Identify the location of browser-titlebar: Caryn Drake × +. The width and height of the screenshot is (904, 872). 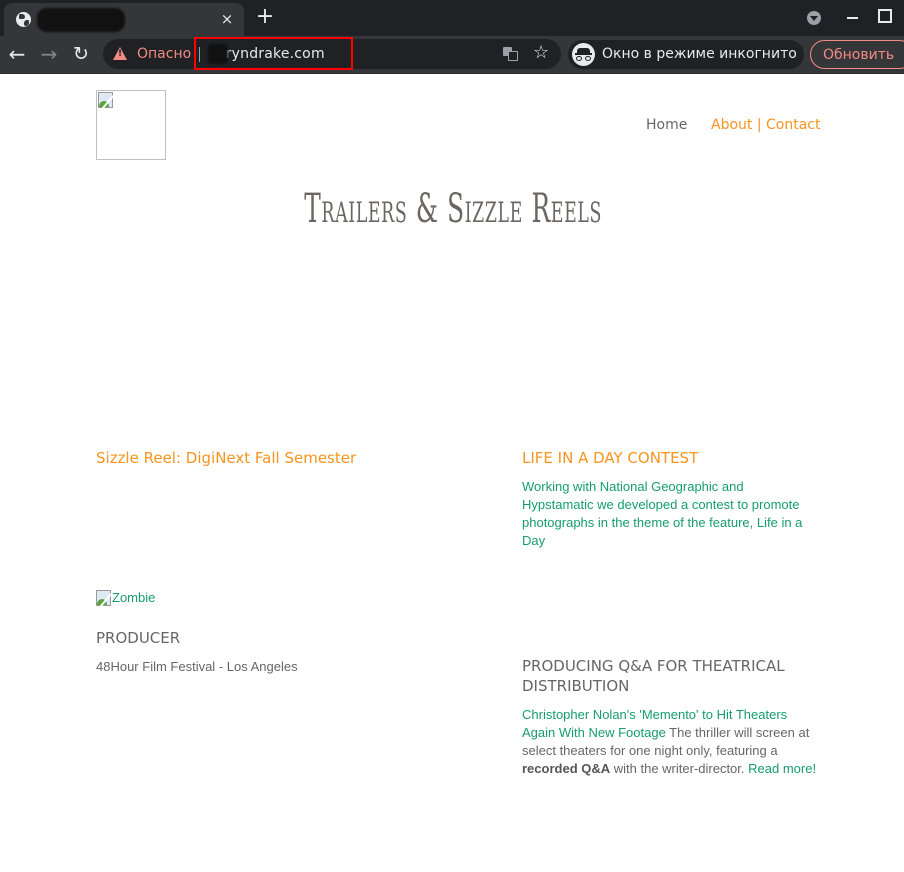
(452, 18).